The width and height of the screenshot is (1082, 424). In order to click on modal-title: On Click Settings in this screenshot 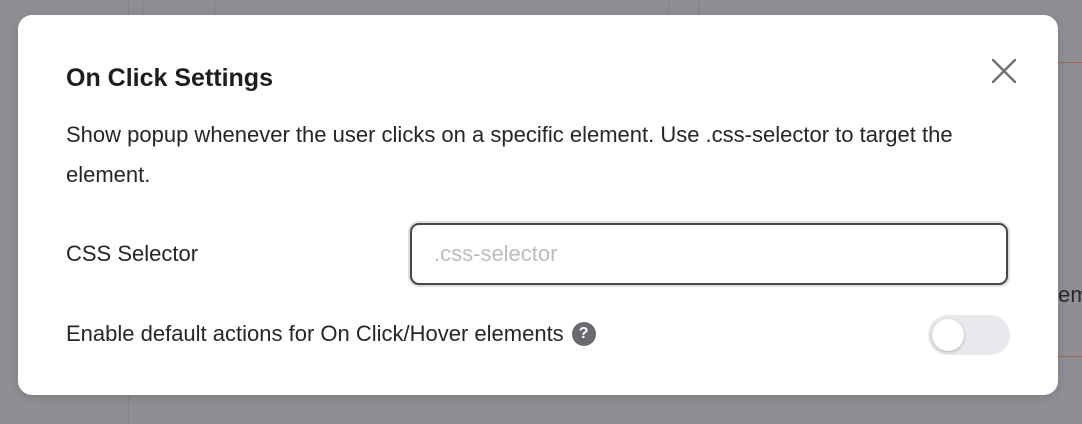, I will do `click(169, 78)`.